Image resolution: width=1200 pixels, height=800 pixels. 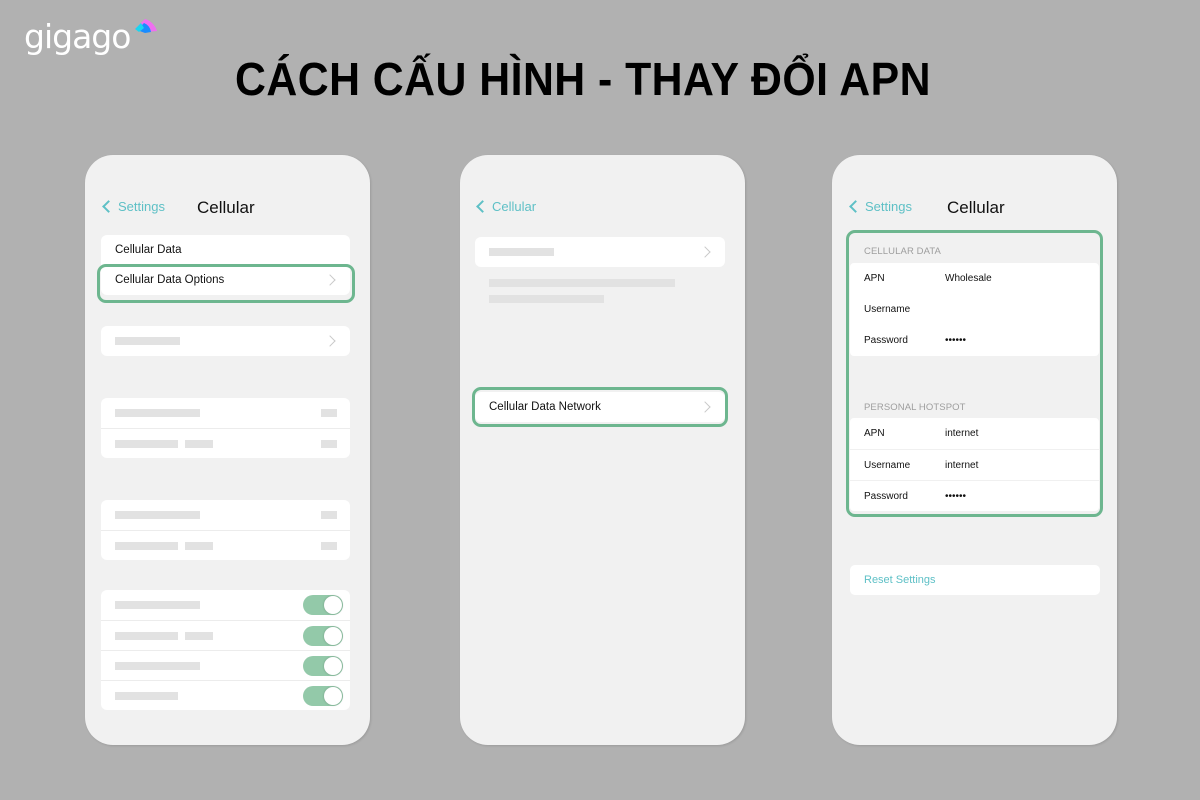 I want to click on cellular-data-network-card: Cellular Data Network, so click(x=600, y=407).